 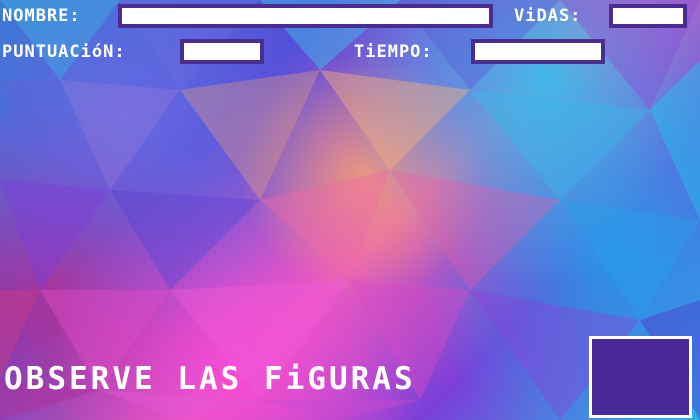 I want to click on time-label: TiEMPO:, so click(x=393, y=52).